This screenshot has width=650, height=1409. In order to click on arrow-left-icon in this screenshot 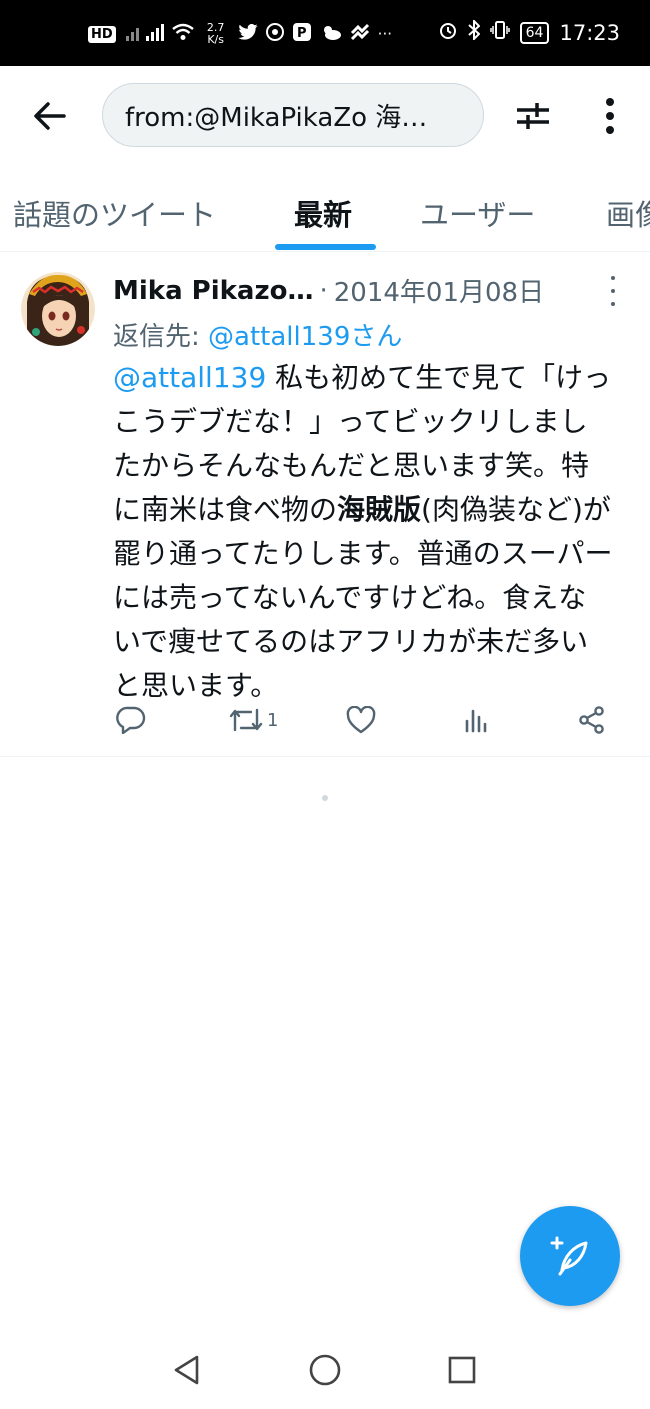, I will do `click(50, 116)`.